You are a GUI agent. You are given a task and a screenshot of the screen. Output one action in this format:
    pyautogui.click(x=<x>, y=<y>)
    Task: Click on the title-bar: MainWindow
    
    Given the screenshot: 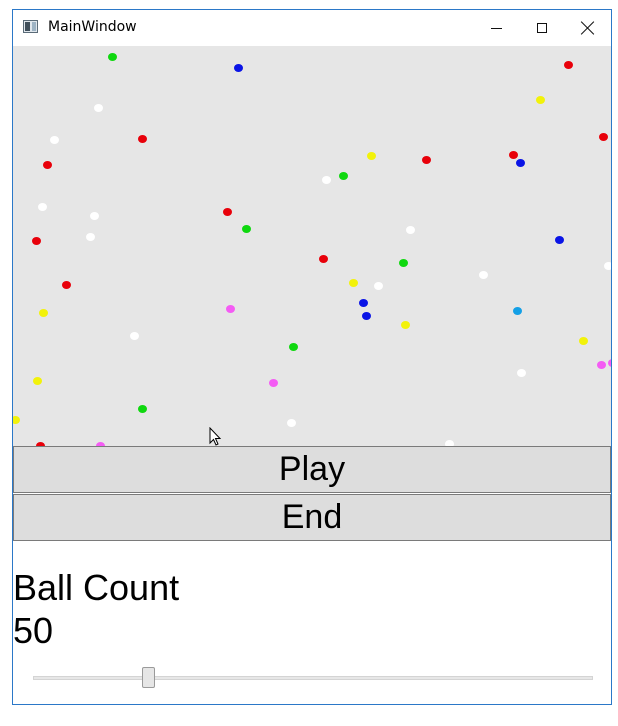 What is the action you would take?
    pyautogui.click(x=312, y=28)
    